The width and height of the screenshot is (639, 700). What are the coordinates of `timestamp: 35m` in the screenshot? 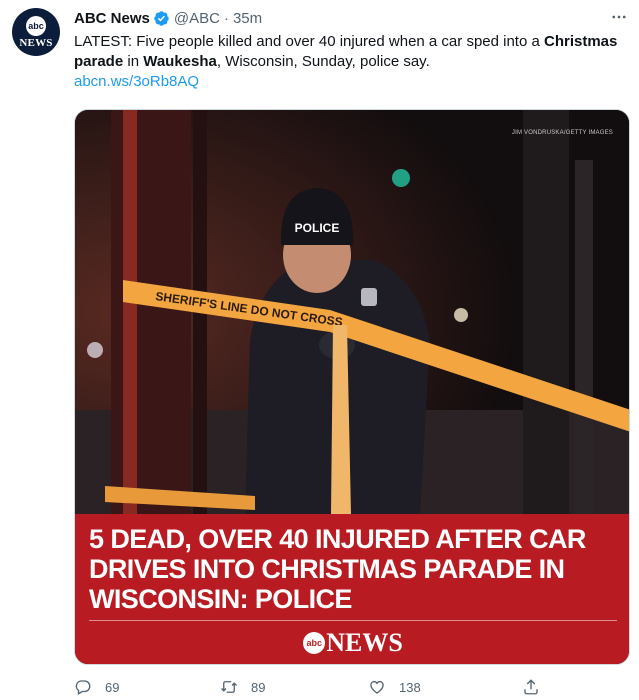 It's located at (247, 18).